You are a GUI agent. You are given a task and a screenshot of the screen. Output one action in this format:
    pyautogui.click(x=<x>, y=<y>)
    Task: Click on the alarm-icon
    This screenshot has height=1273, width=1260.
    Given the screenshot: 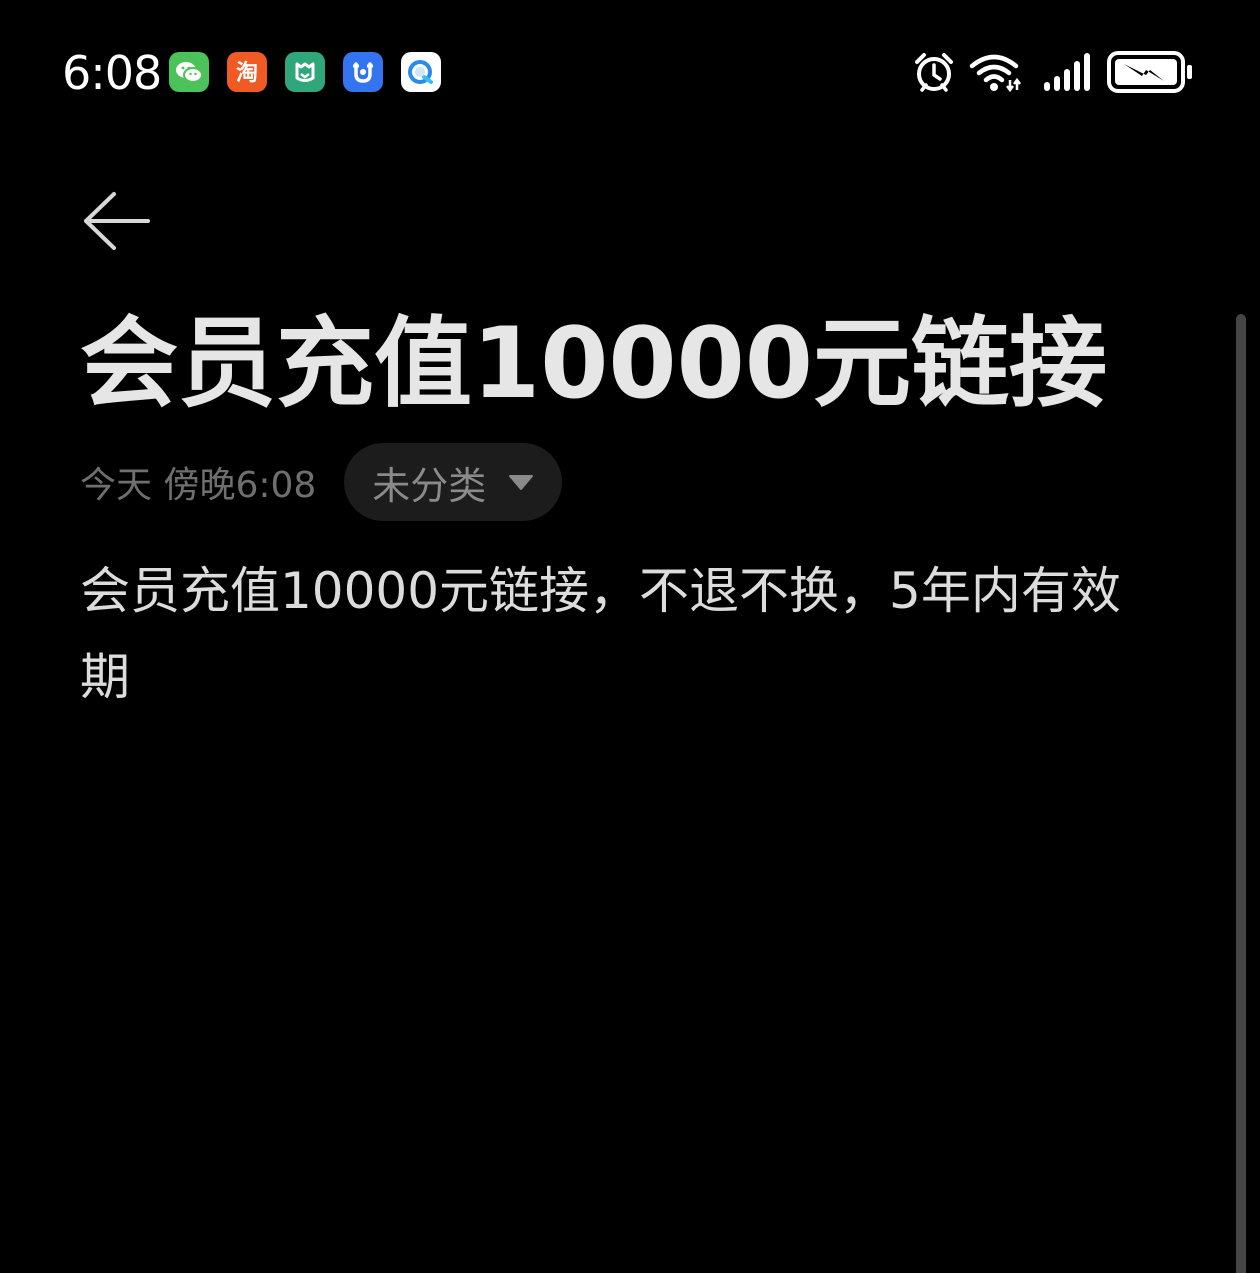 What is the action you would take?
    pyautogui.click(x=934, y=72)
    